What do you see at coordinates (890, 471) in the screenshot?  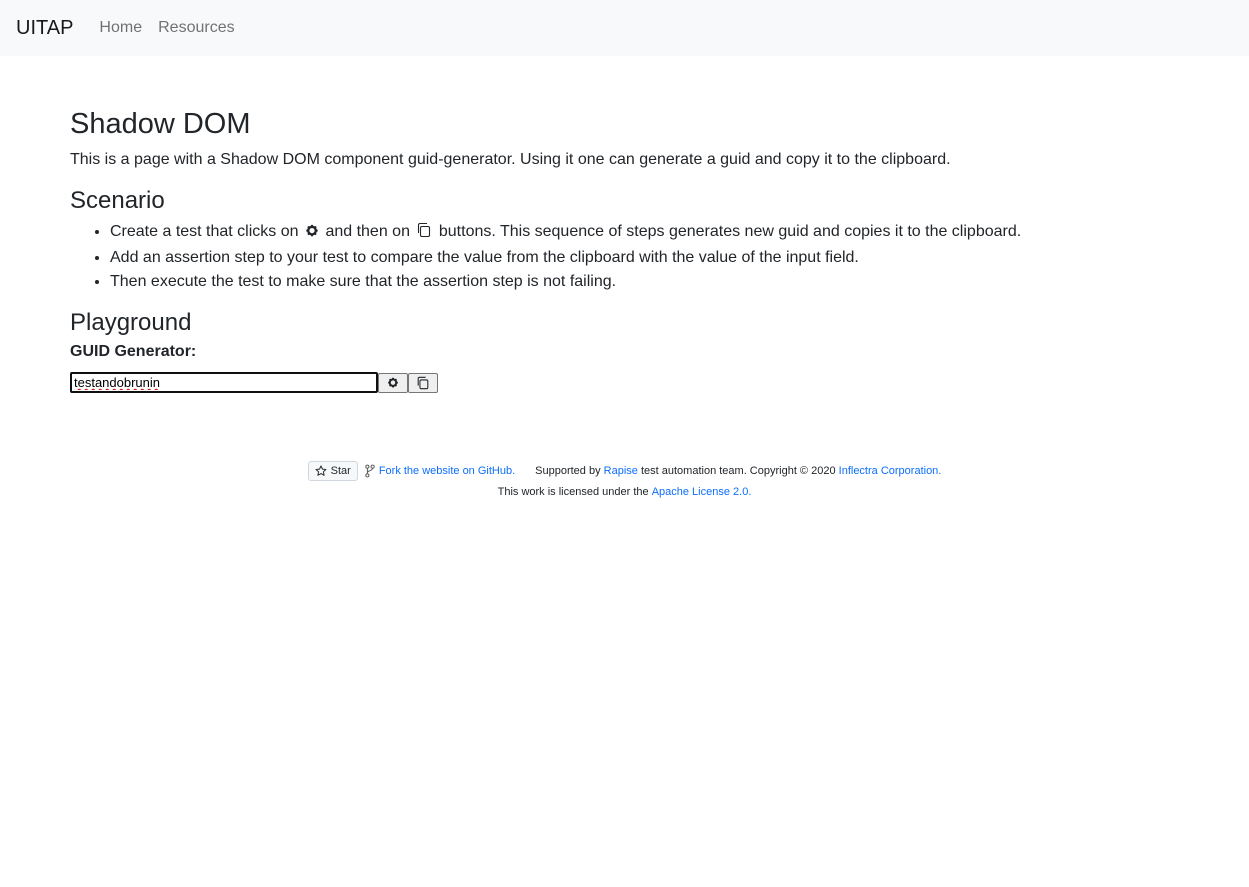 I see `inflectra-link: Inflectra Corporation.` at bounding box center [890, 471].